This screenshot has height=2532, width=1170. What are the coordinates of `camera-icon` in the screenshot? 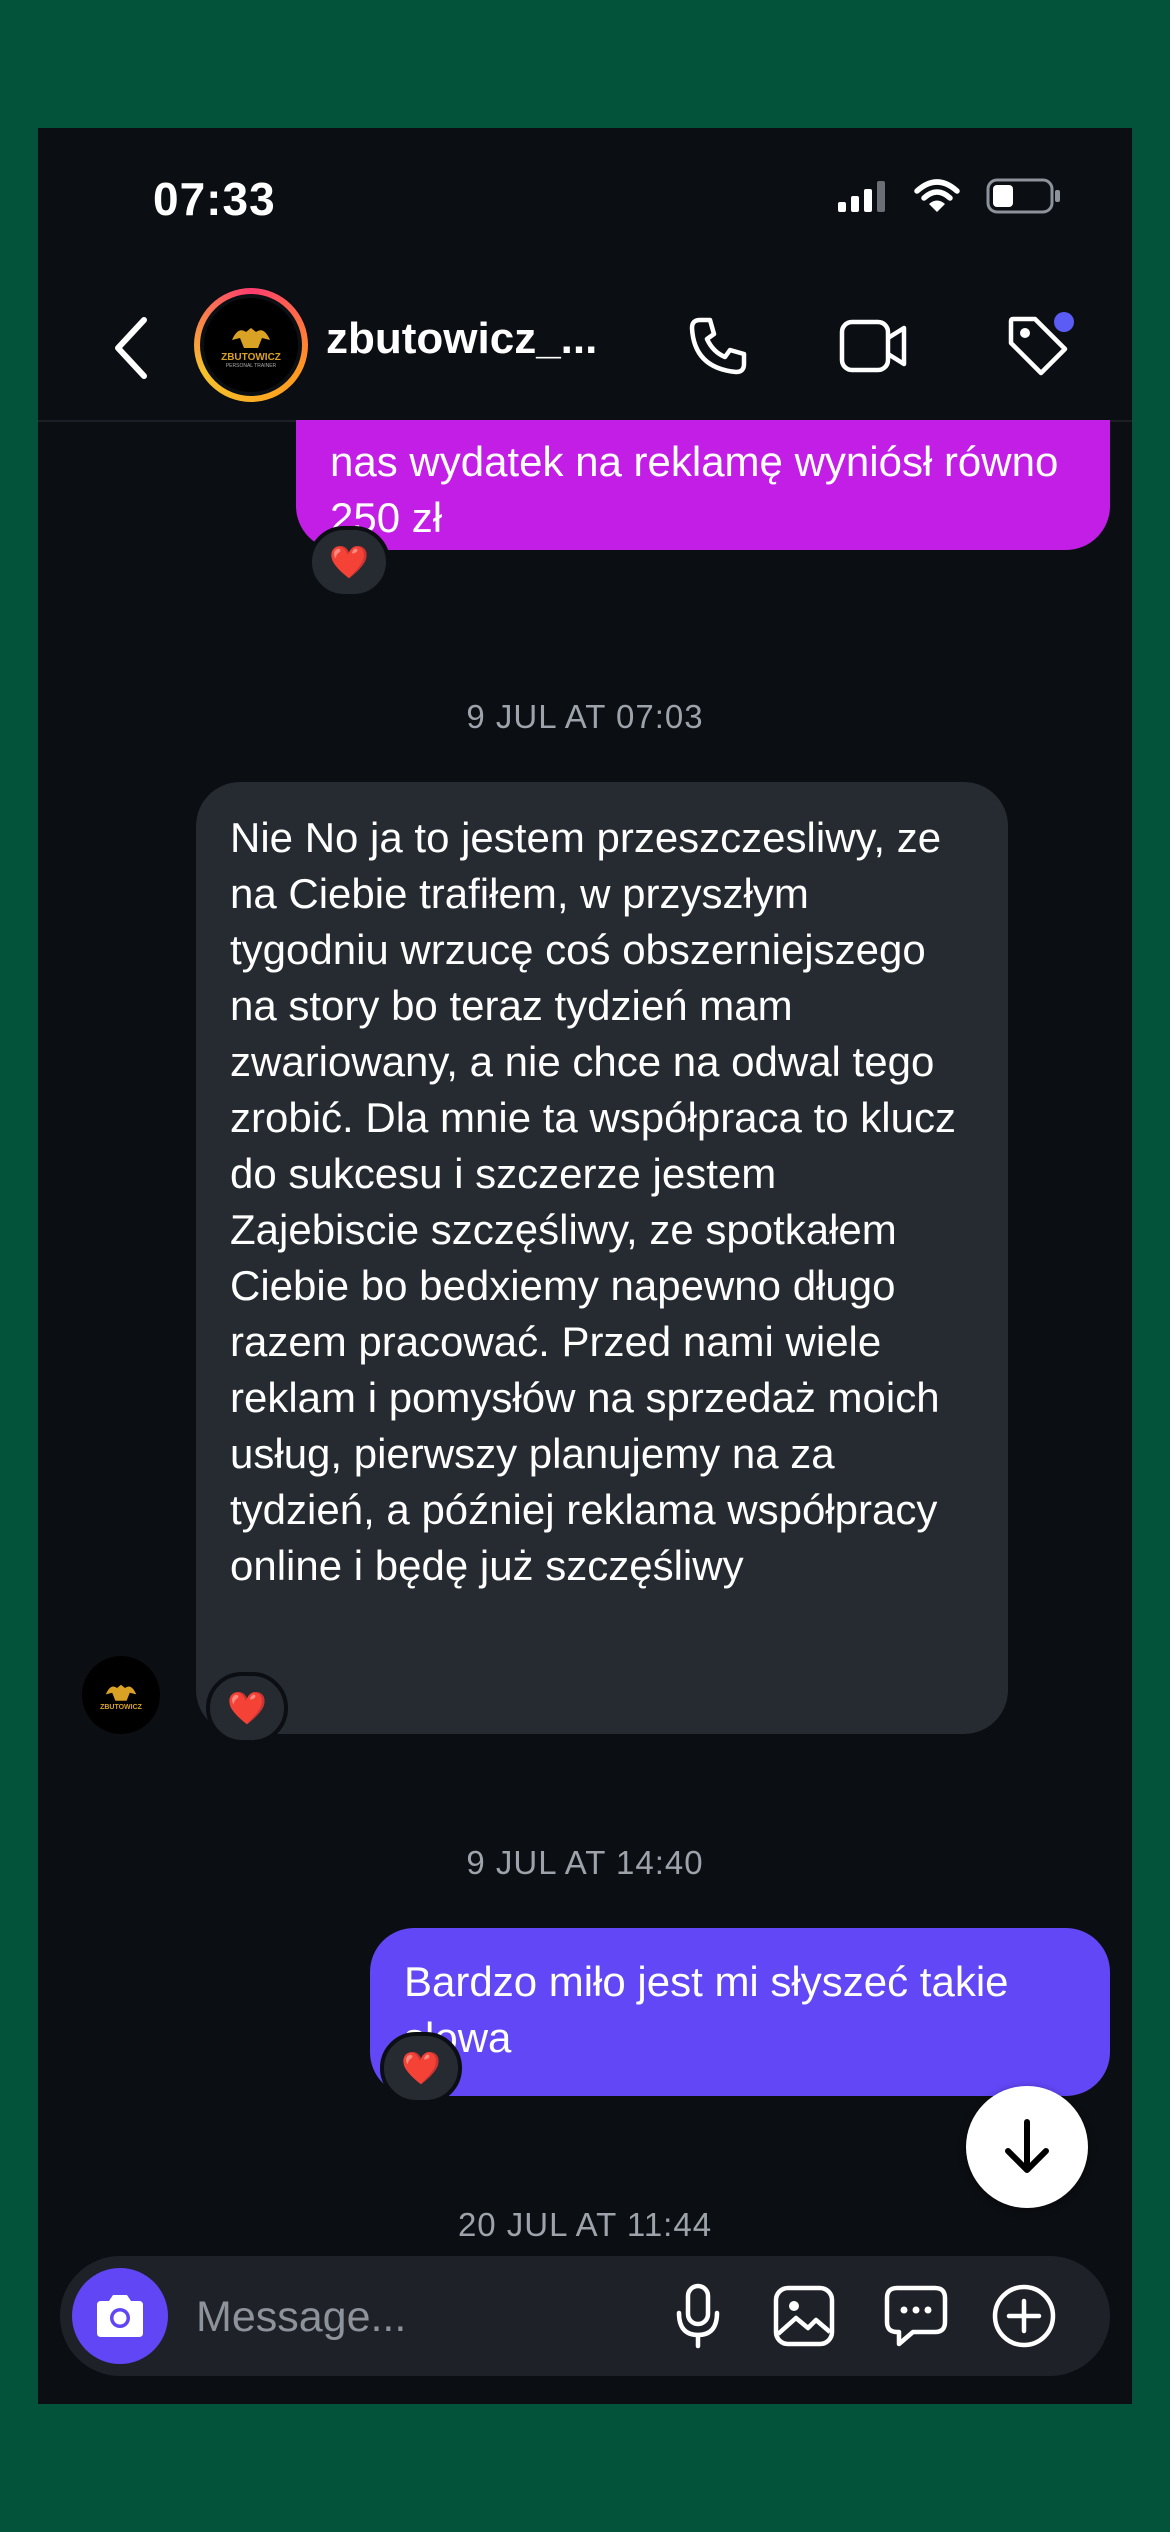 It's located at (120, 2316).